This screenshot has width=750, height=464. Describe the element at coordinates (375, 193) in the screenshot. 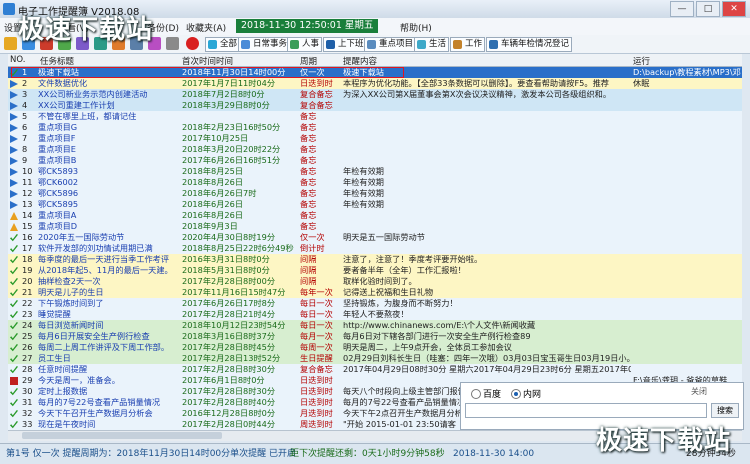

I see `table-row: 12 鄂CK5896 2018年6月26日7时 备忘 年检有效期` at that location.